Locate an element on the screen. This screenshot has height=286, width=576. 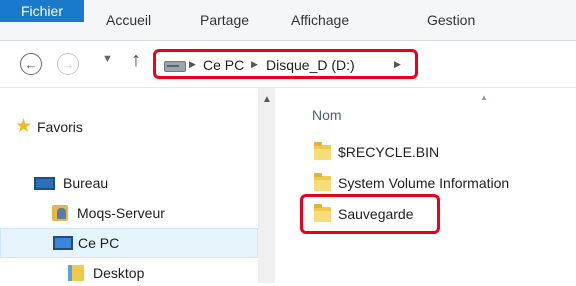
back-arrow-icon: ← is located at coordinates (31, 64).